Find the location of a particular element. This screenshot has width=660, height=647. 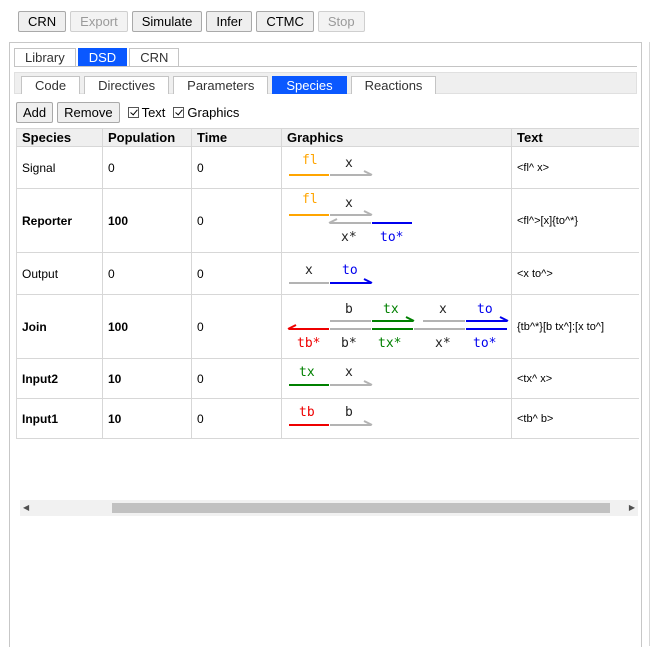

tab-species: Species is located at coordinates (309, 85).